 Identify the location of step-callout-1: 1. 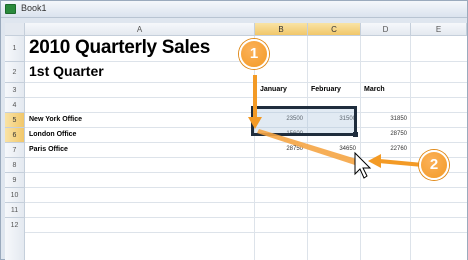
(254, 54).